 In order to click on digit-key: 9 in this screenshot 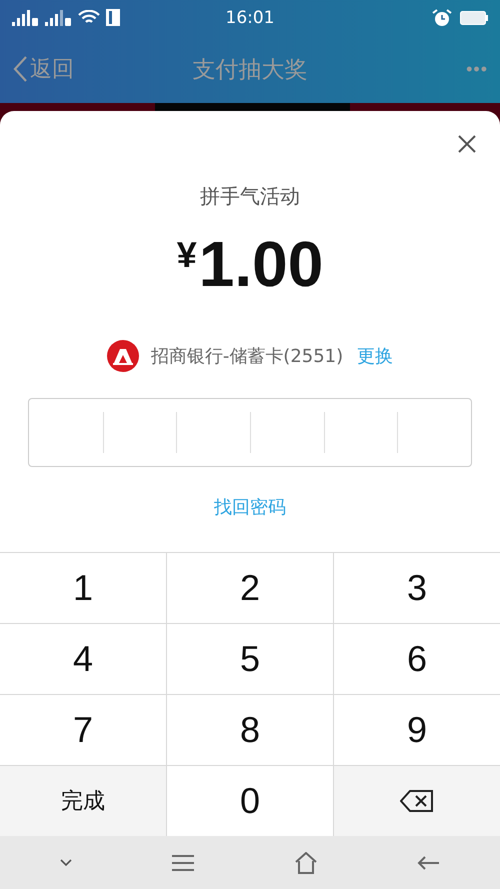, I will do `click(417, 730)`.